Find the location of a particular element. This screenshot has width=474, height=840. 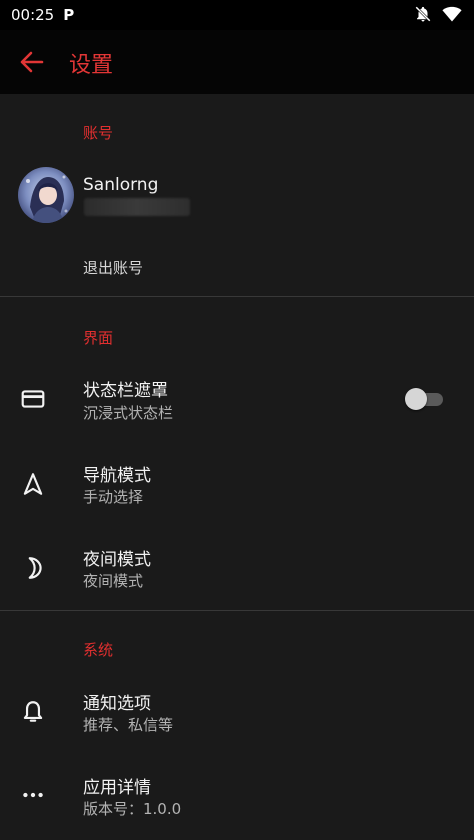

setting-title: 状态栏遮罩 is located at coordinates (125, 391).